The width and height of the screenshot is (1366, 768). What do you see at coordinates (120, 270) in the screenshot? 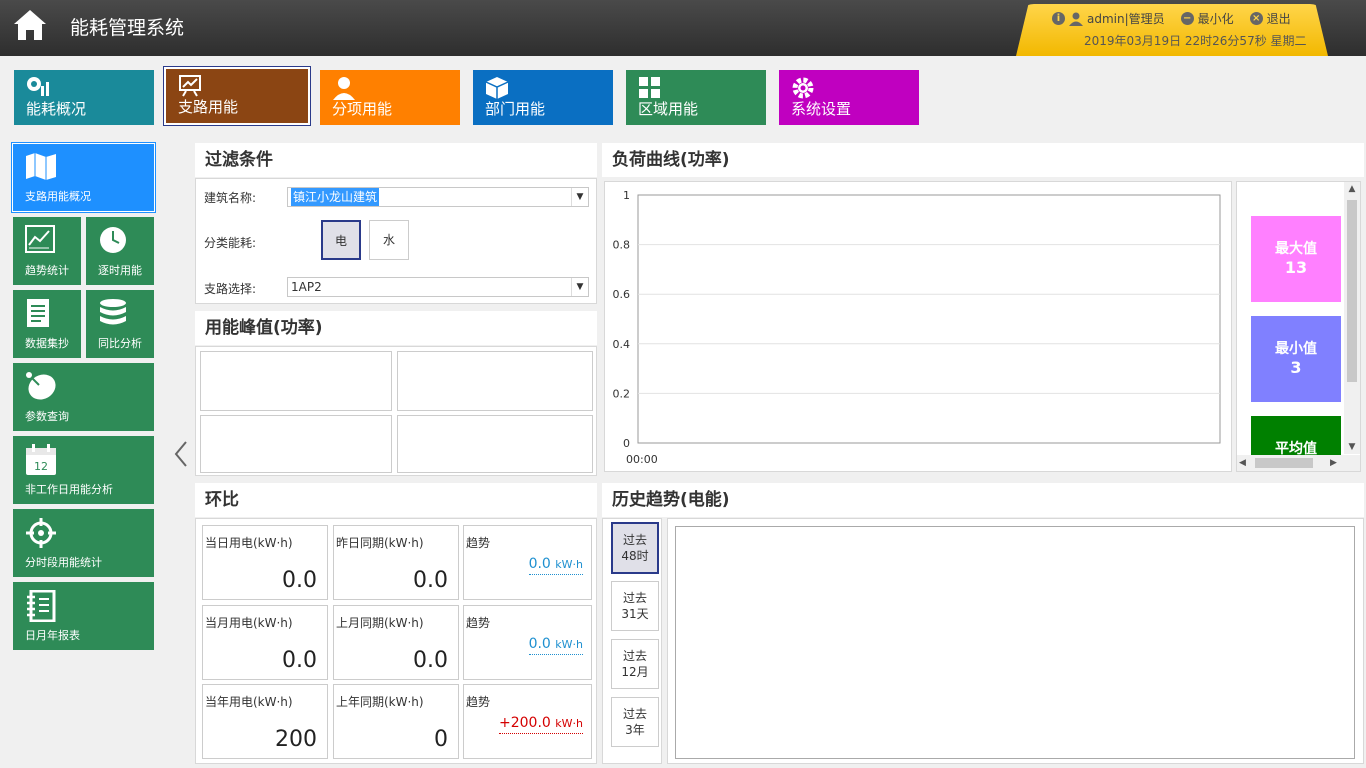
I see `sidebar-item-label: 逐时用能` at bounding box center [120, 270].